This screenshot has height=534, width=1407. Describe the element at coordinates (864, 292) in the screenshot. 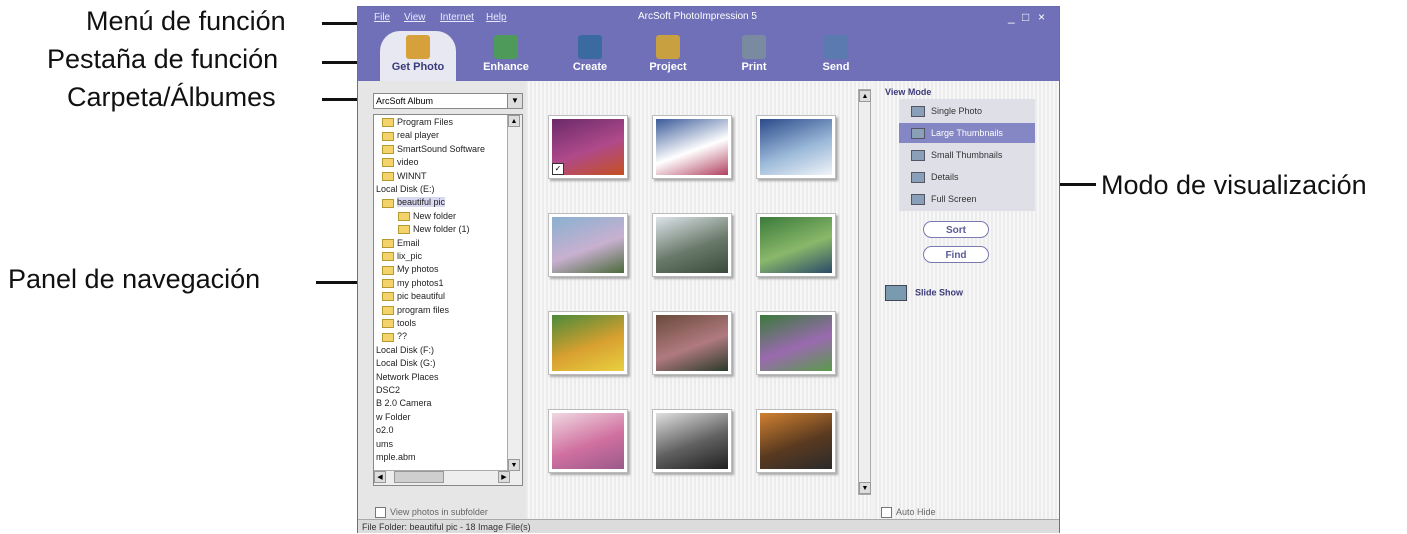

I see `thumbnail-scrollbar: ▲ ▼` at that location.